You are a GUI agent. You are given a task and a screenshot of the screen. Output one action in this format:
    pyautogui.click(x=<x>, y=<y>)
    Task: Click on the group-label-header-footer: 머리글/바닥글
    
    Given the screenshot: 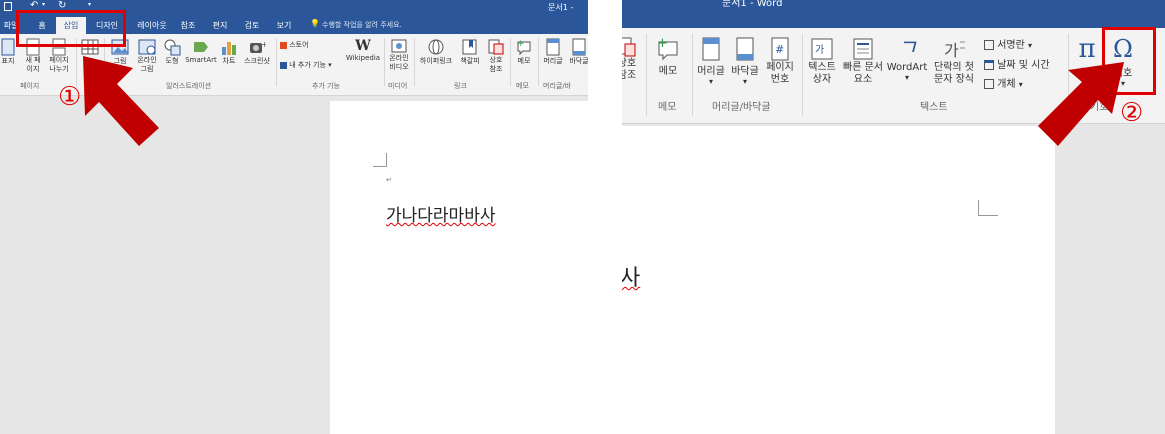 What is the action you would take?
    pyautogui.click(x=741, y=107)
    